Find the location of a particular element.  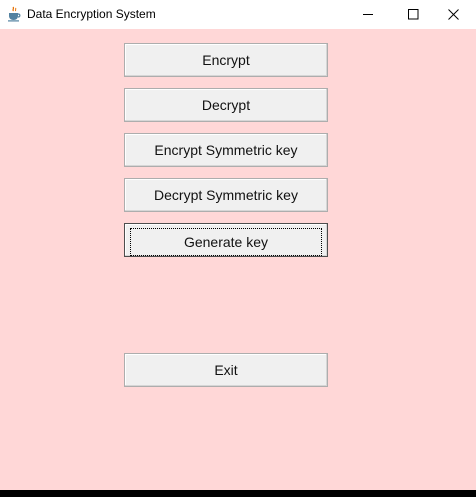

decrypt-button-label: Decrypt is located at coordinates (226, 105).